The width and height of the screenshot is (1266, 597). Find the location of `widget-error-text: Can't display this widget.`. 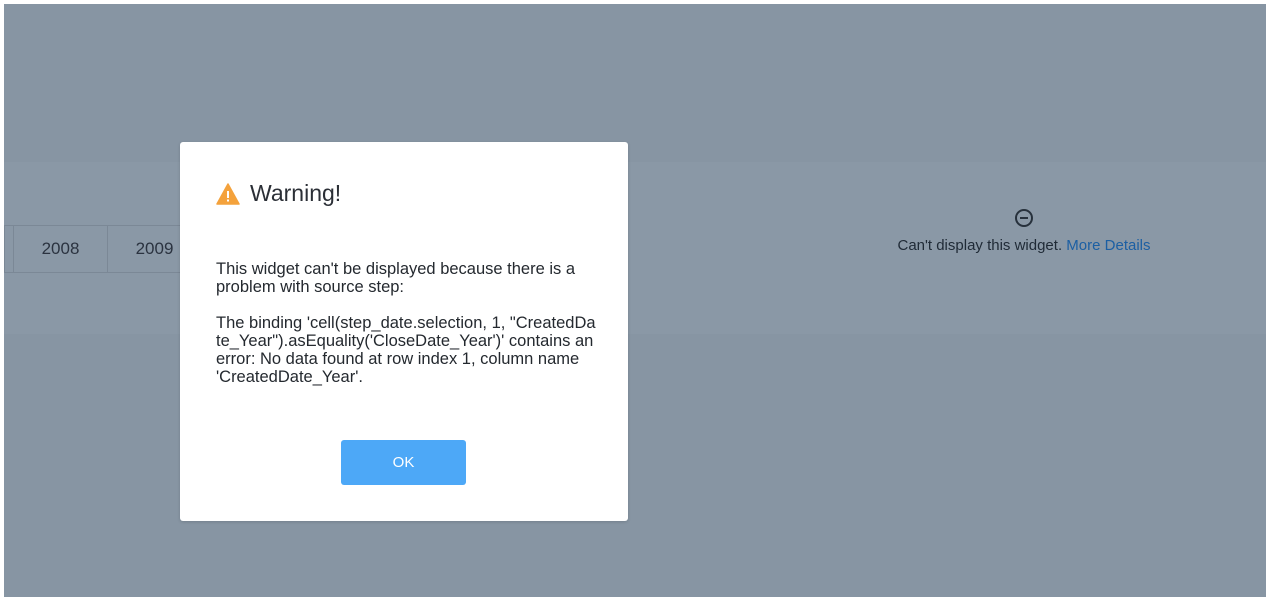

widget-error-text: Can't display this widget. is located at coordinates (980, 245).